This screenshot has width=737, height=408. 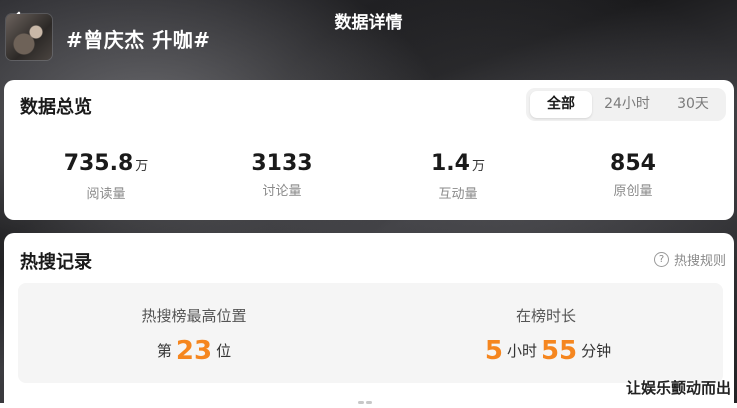 What do you see at coordinates (194, 316) in the screenshot?
I see `best-position-label: 热搜榜最高位置` at bounding box center [194, 316].